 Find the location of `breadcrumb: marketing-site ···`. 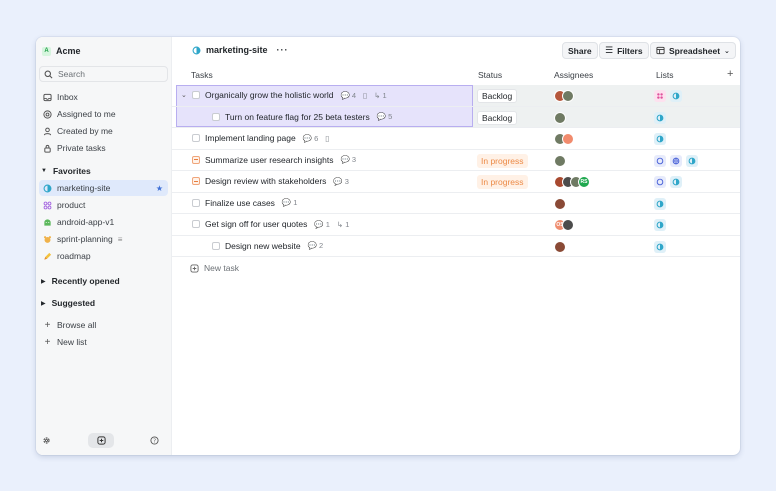

breadcrumb: marketing-site ··· is located at coordinates (240, 50).